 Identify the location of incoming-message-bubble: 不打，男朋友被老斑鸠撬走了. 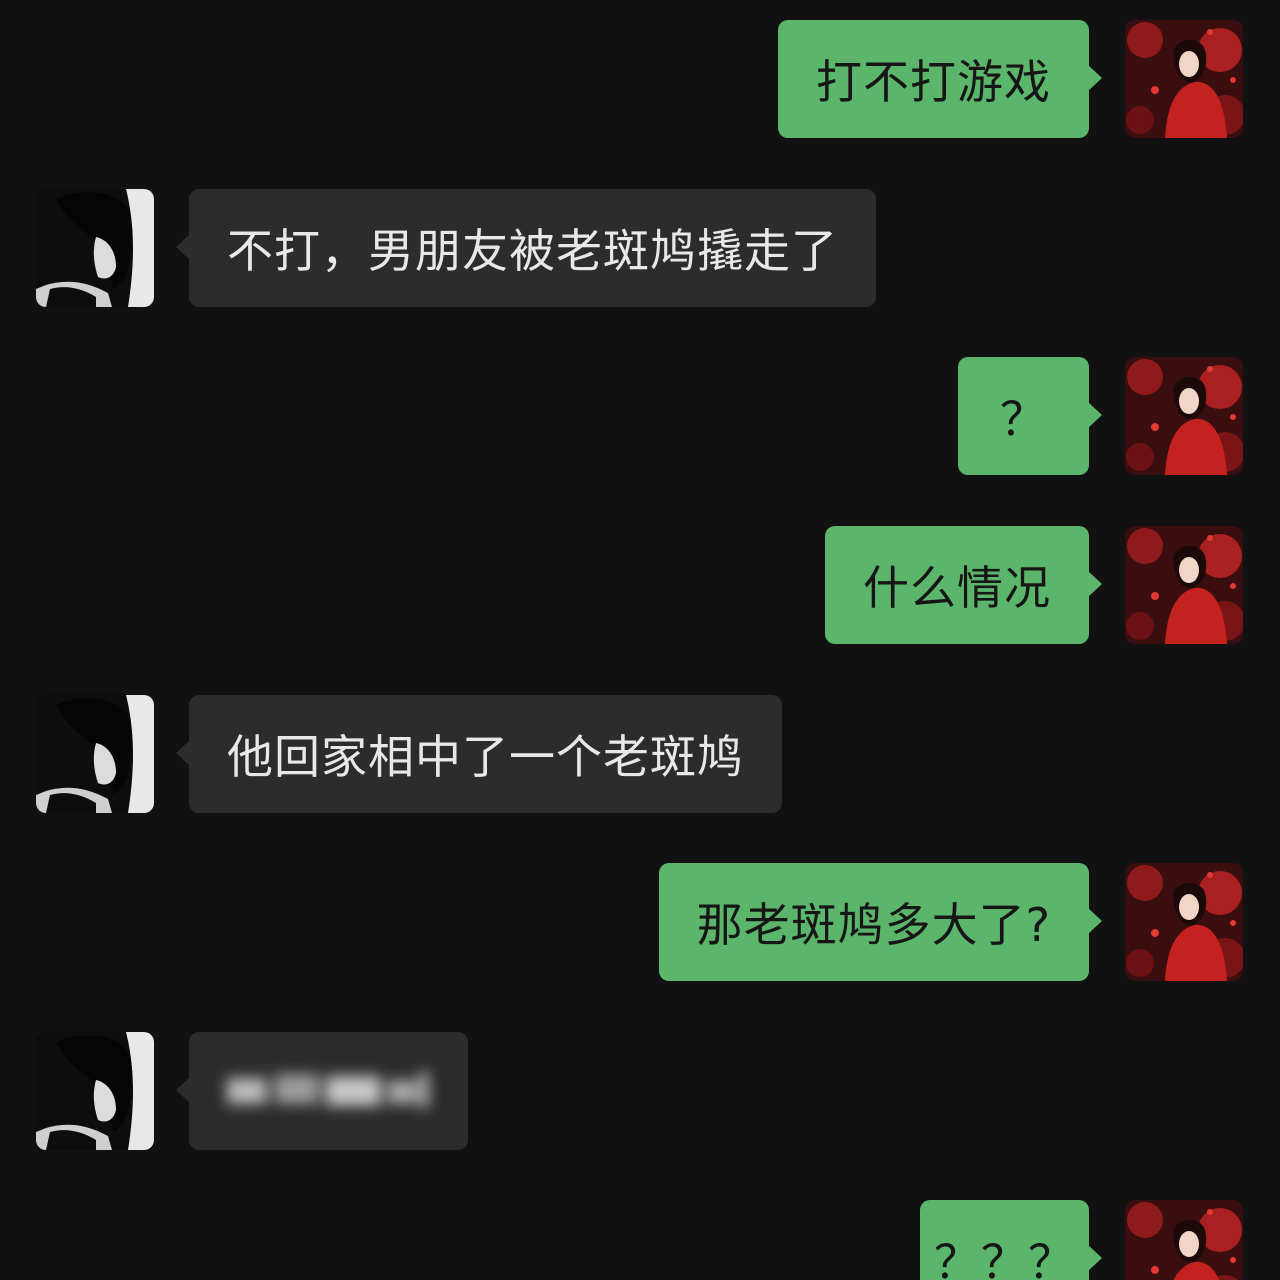
(532, 248).